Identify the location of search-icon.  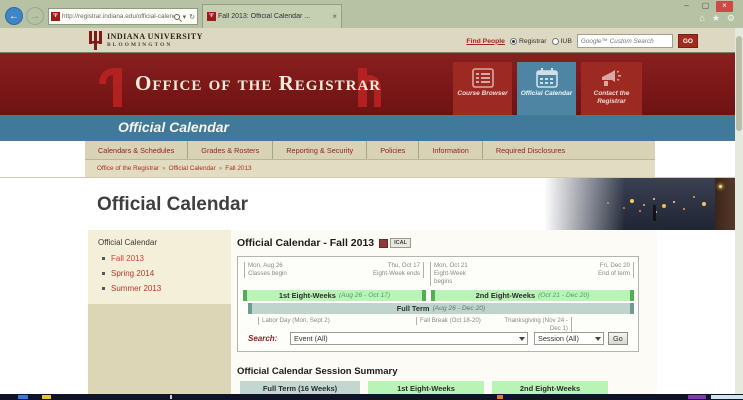
(176, 16).